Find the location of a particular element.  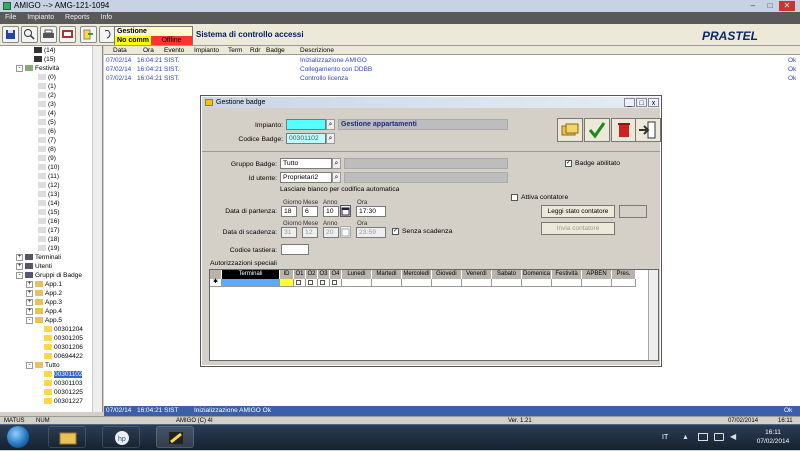

col-data: Data is located at coordinates (120, 50).